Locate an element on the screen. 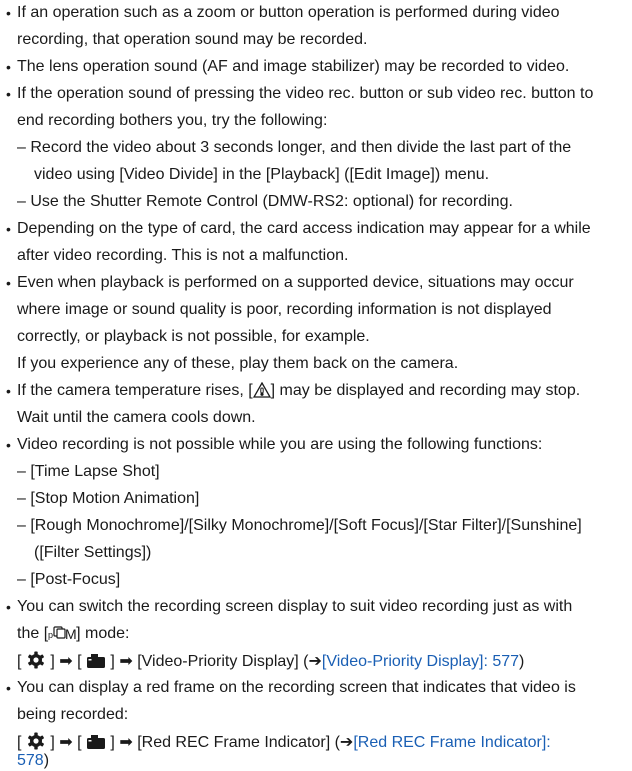  text-segment: the [ is located at coordinates (33, 633).